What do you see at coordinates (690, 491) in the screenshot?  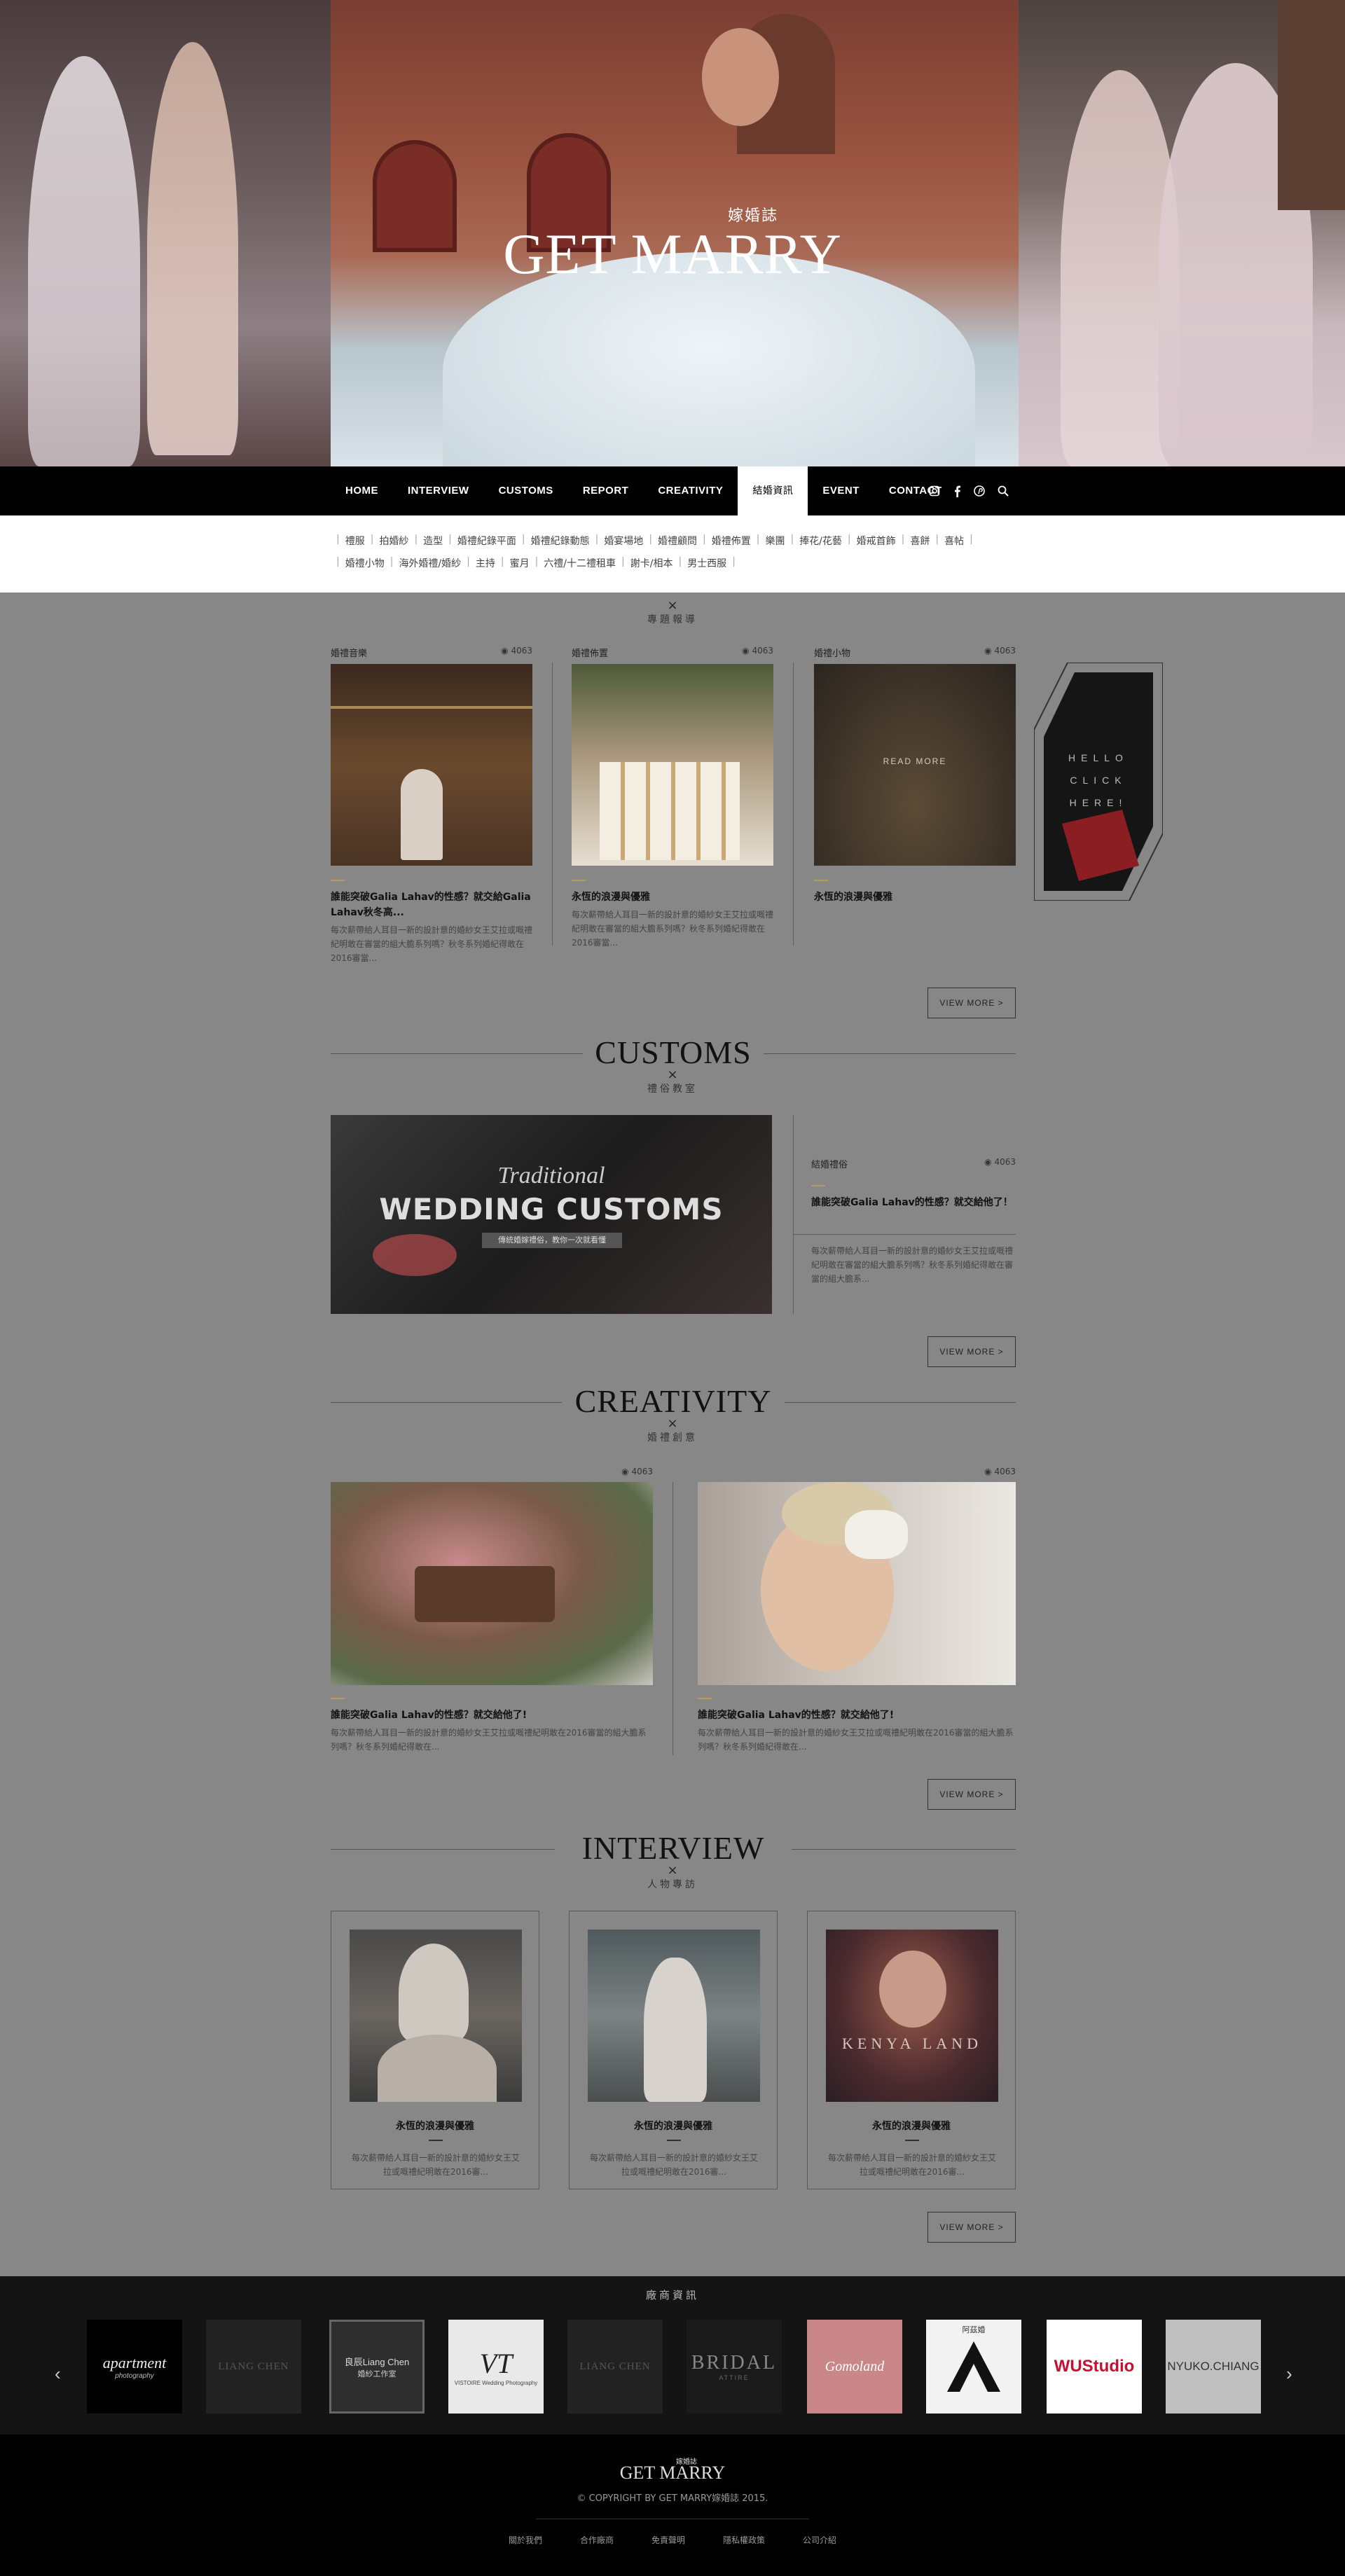 I see `nav-item-creativity: CREATIVITY` at bounding box center [690, 491].